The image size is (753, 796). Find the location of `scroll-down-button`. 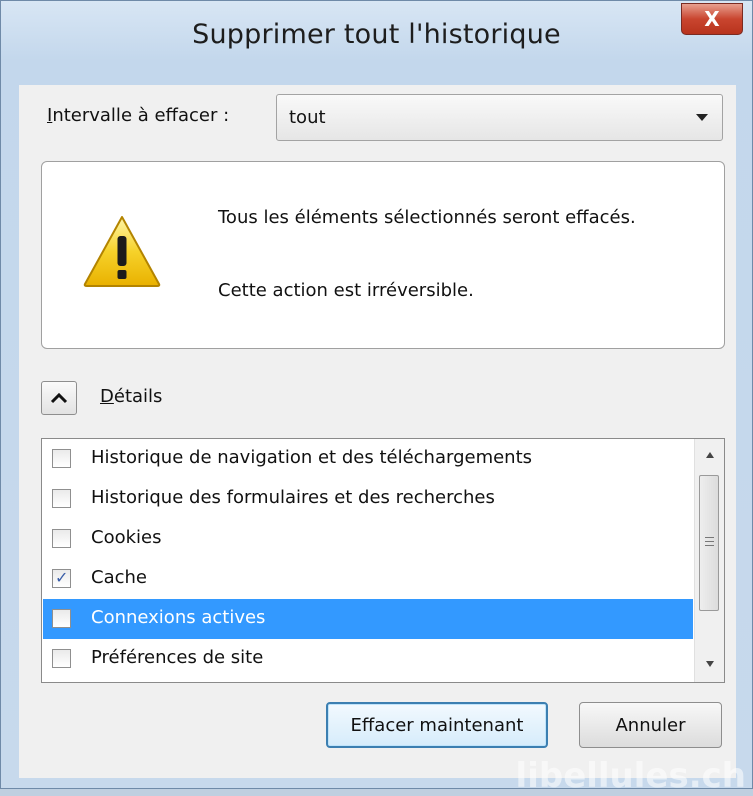

scroll-down-button is located at coordinates (709, 665).